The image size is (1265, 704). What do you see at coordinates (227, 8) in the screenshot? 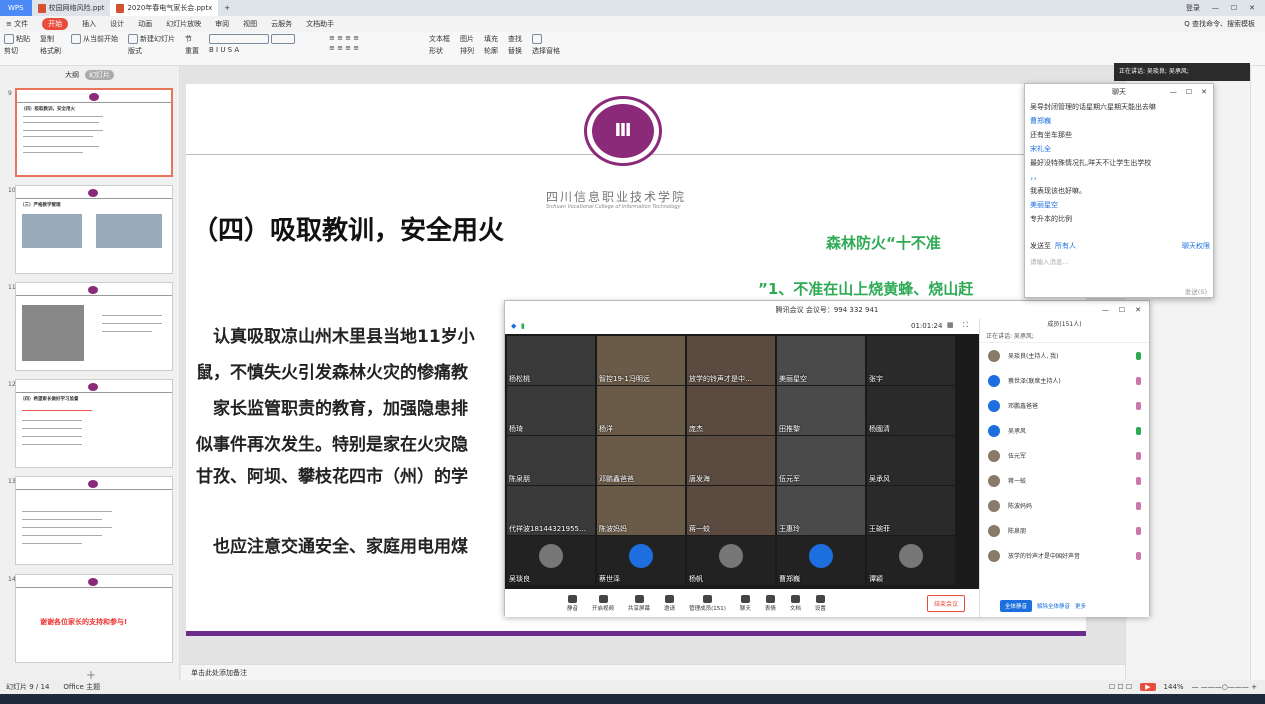
I see `new-tab-button: +` at bounding box center [227, 8].